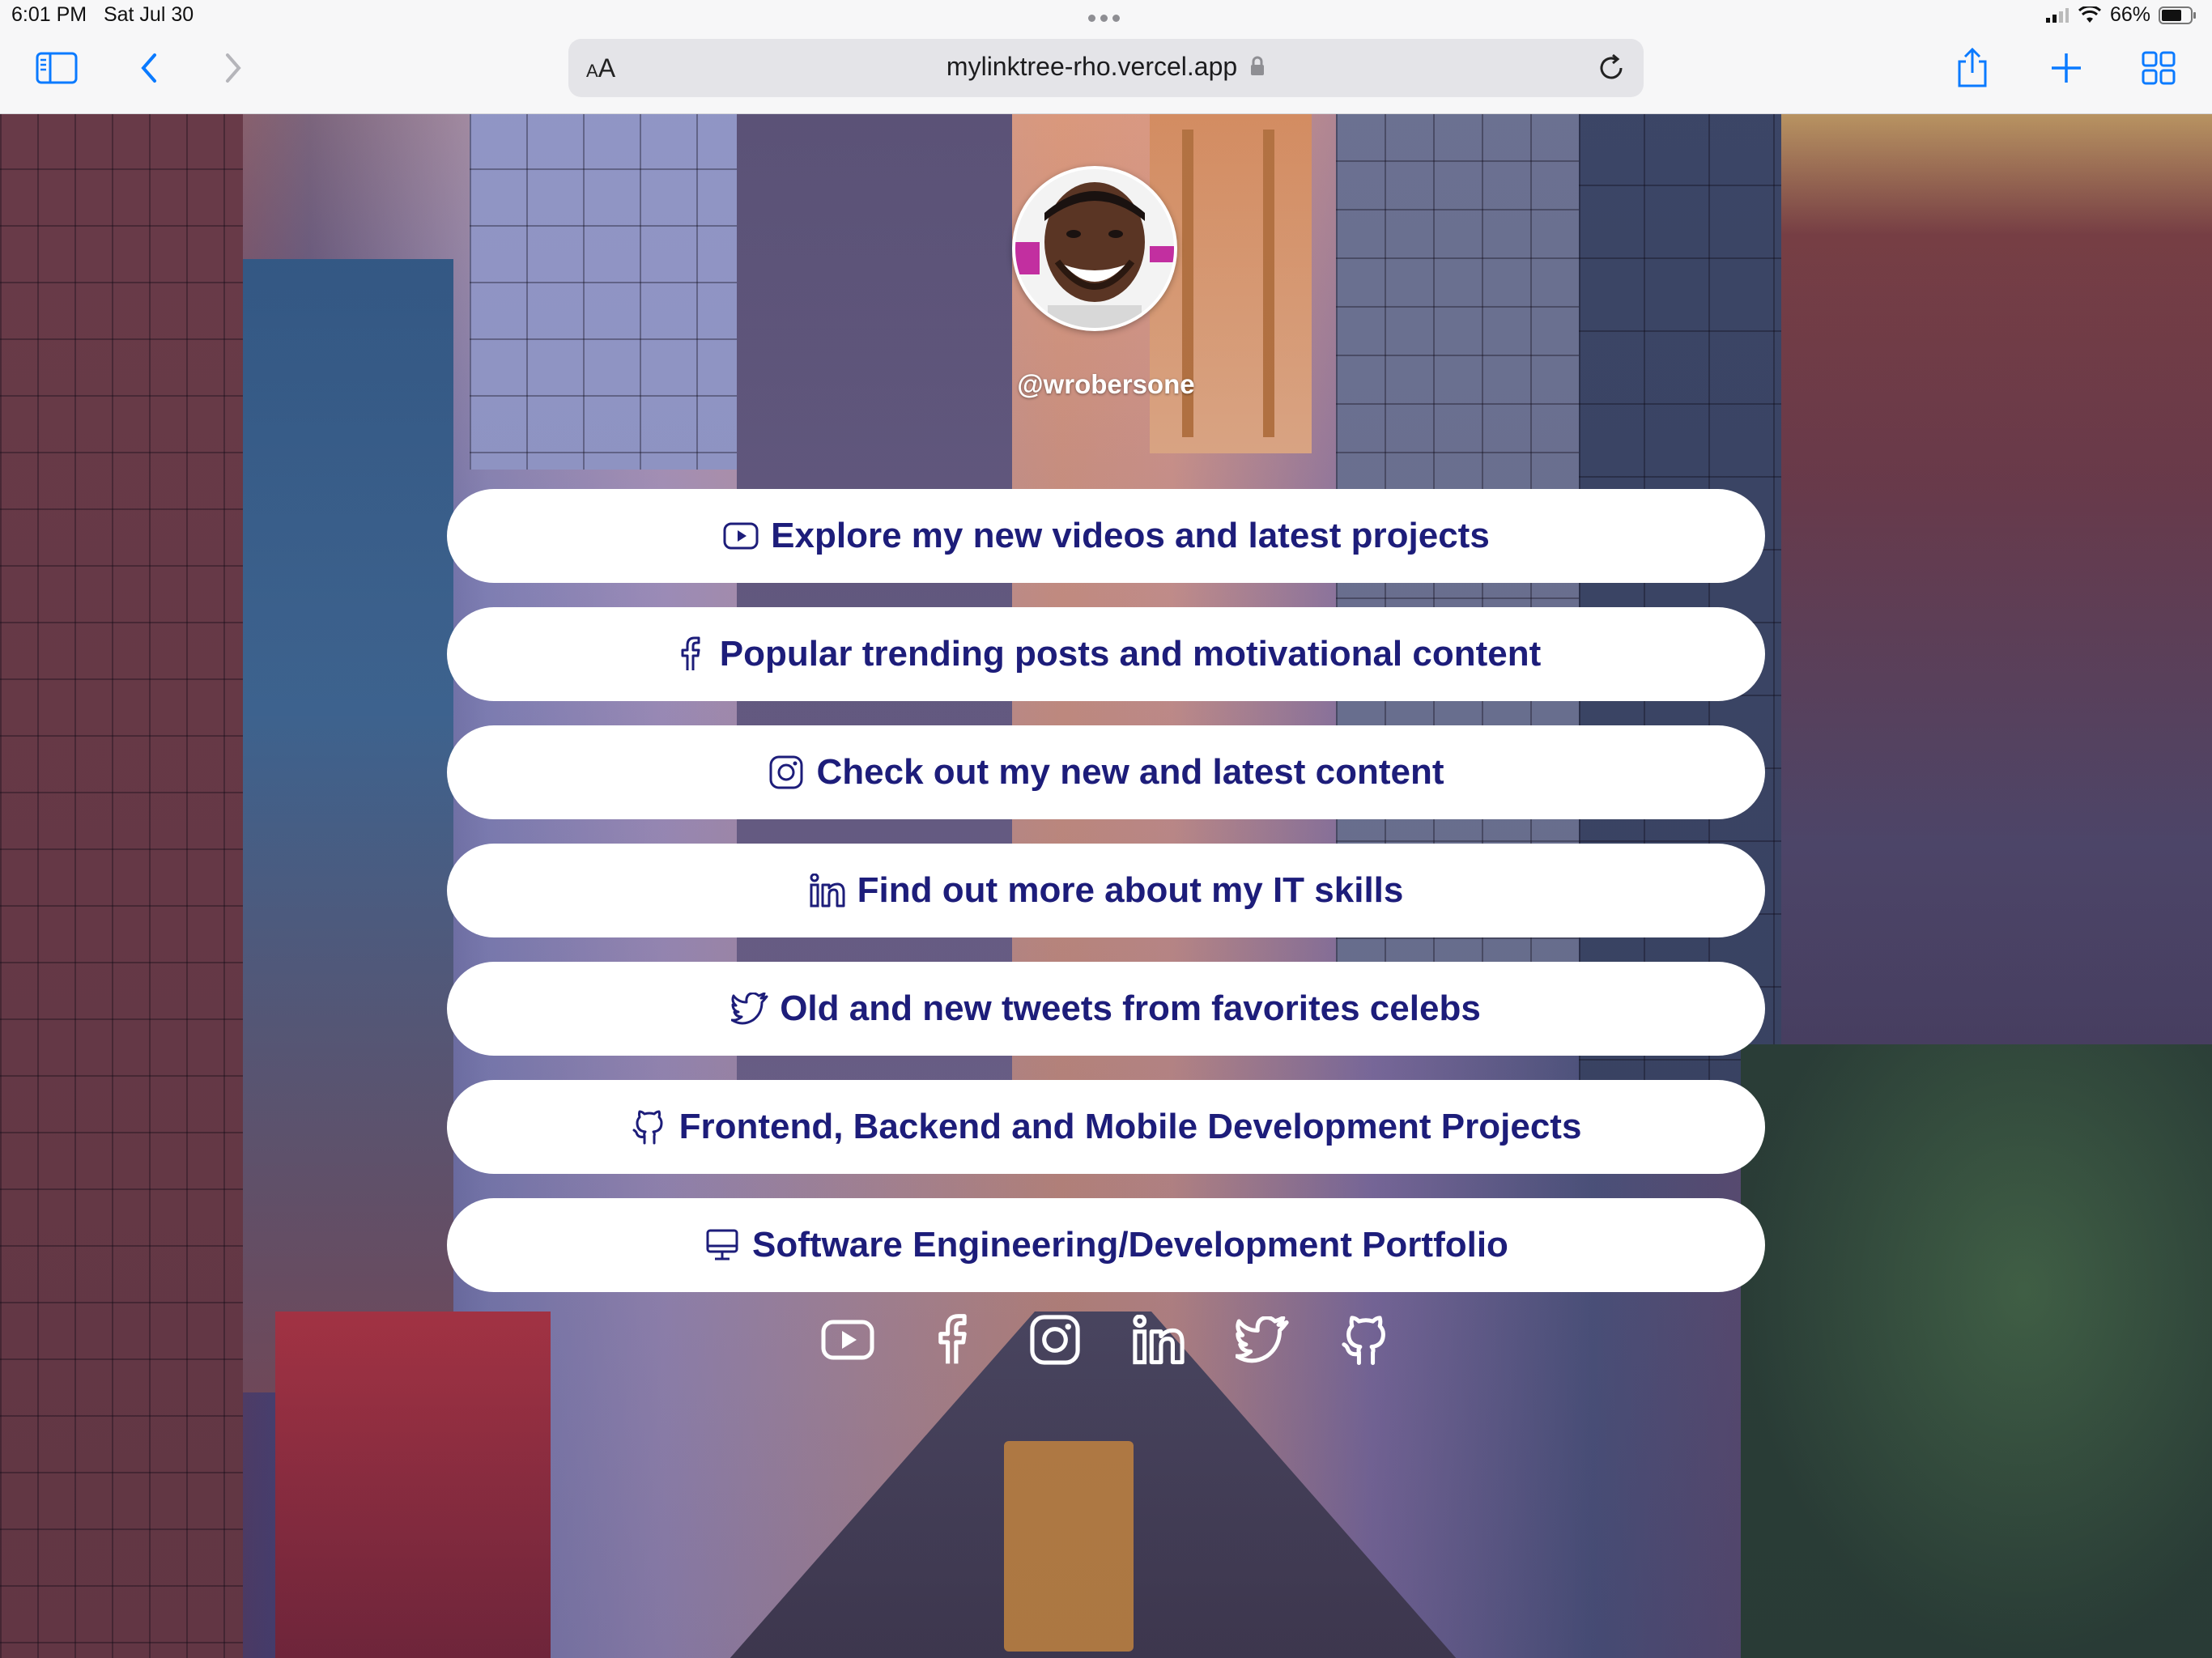 Image resolution: width=2212 pixels, height=1658 pixels. I want to click on sidebar-toggle-icon, so click(56, 68).